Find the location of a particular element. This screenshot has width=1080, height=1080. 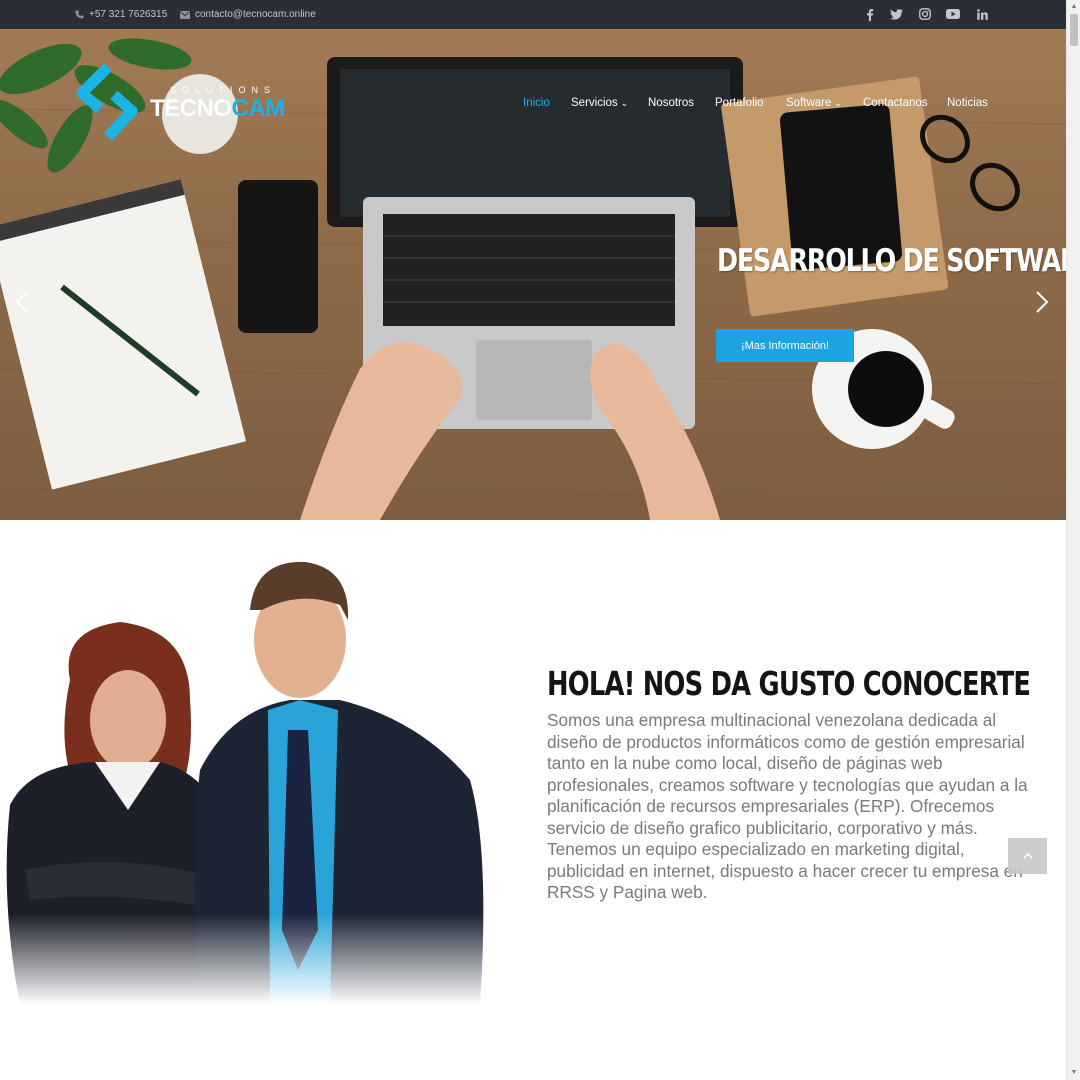

scrollbar-thumb is located at coordinates (1074, 30).